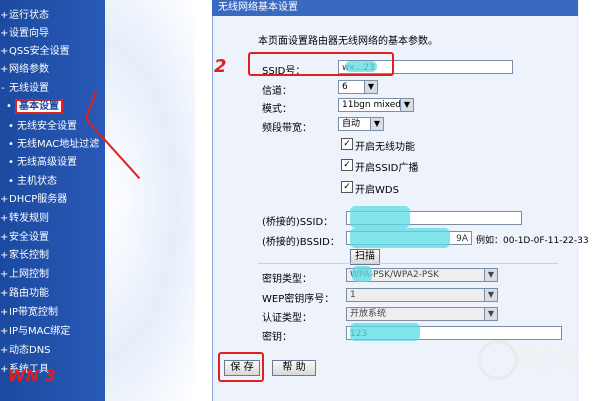 The image size is (600, 401). Describe the element at coordinates (25, 351) in the screenshot. I see `sidebar-item-ddns: +动态DNS` at that location.